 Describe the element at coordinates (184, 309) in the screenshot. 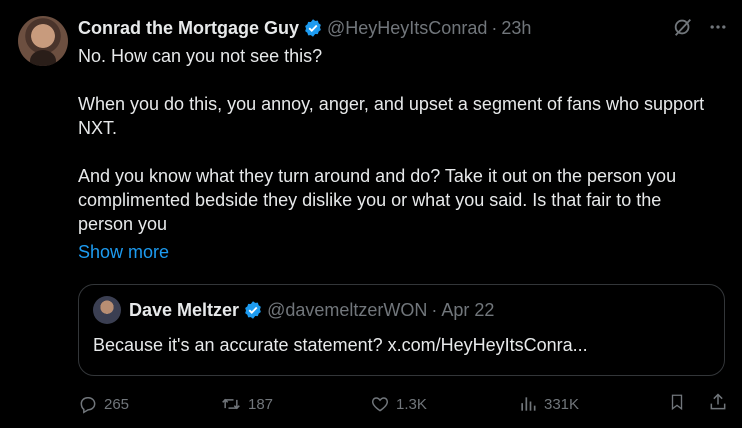

I see `quoted-author-name: Dave Meltzer` at that location.